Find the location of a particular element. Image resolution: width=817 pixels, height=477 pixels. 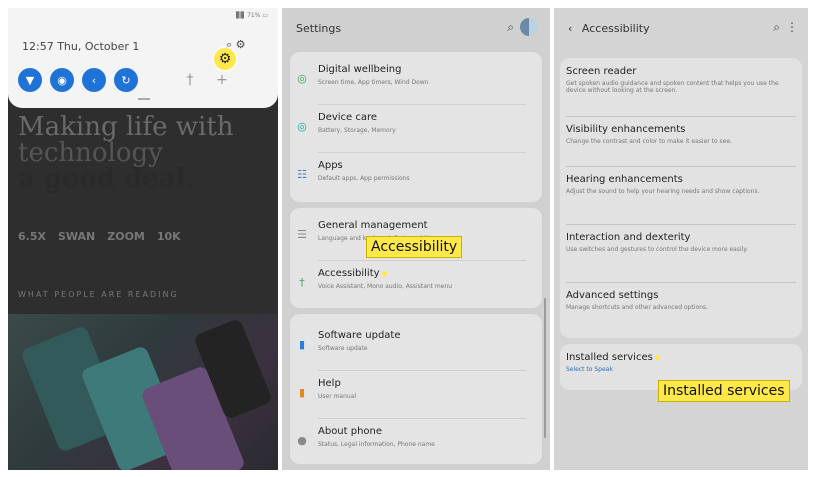

shade-drag-handle is located at coordinates (144, 99).